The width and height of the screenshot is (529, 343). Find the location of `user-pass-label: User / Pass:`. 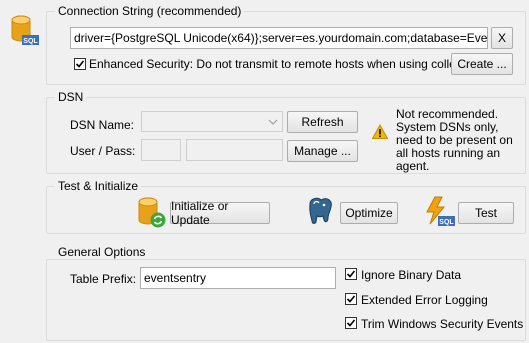

user-pass-label: User / Pass: is located at coordinates (103, 151).